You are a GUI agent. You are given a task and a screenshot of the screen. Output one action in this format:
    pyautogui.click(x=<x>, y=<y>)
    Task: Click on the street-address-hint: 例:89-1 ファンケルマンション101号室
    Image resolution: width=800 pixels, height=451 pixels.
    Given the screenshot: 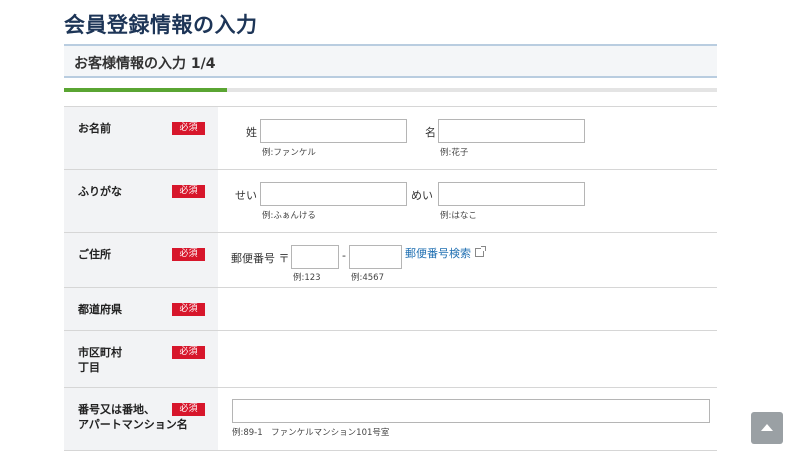 What is the action you would take?
    pyautogui.click(x=311, y=433)
    